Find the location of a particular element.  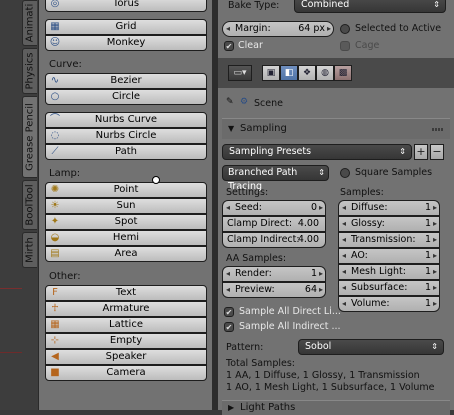

subsurface-samples-field: ◂ Subsurface: 1 ▸ is located at coordinates (389, 288).